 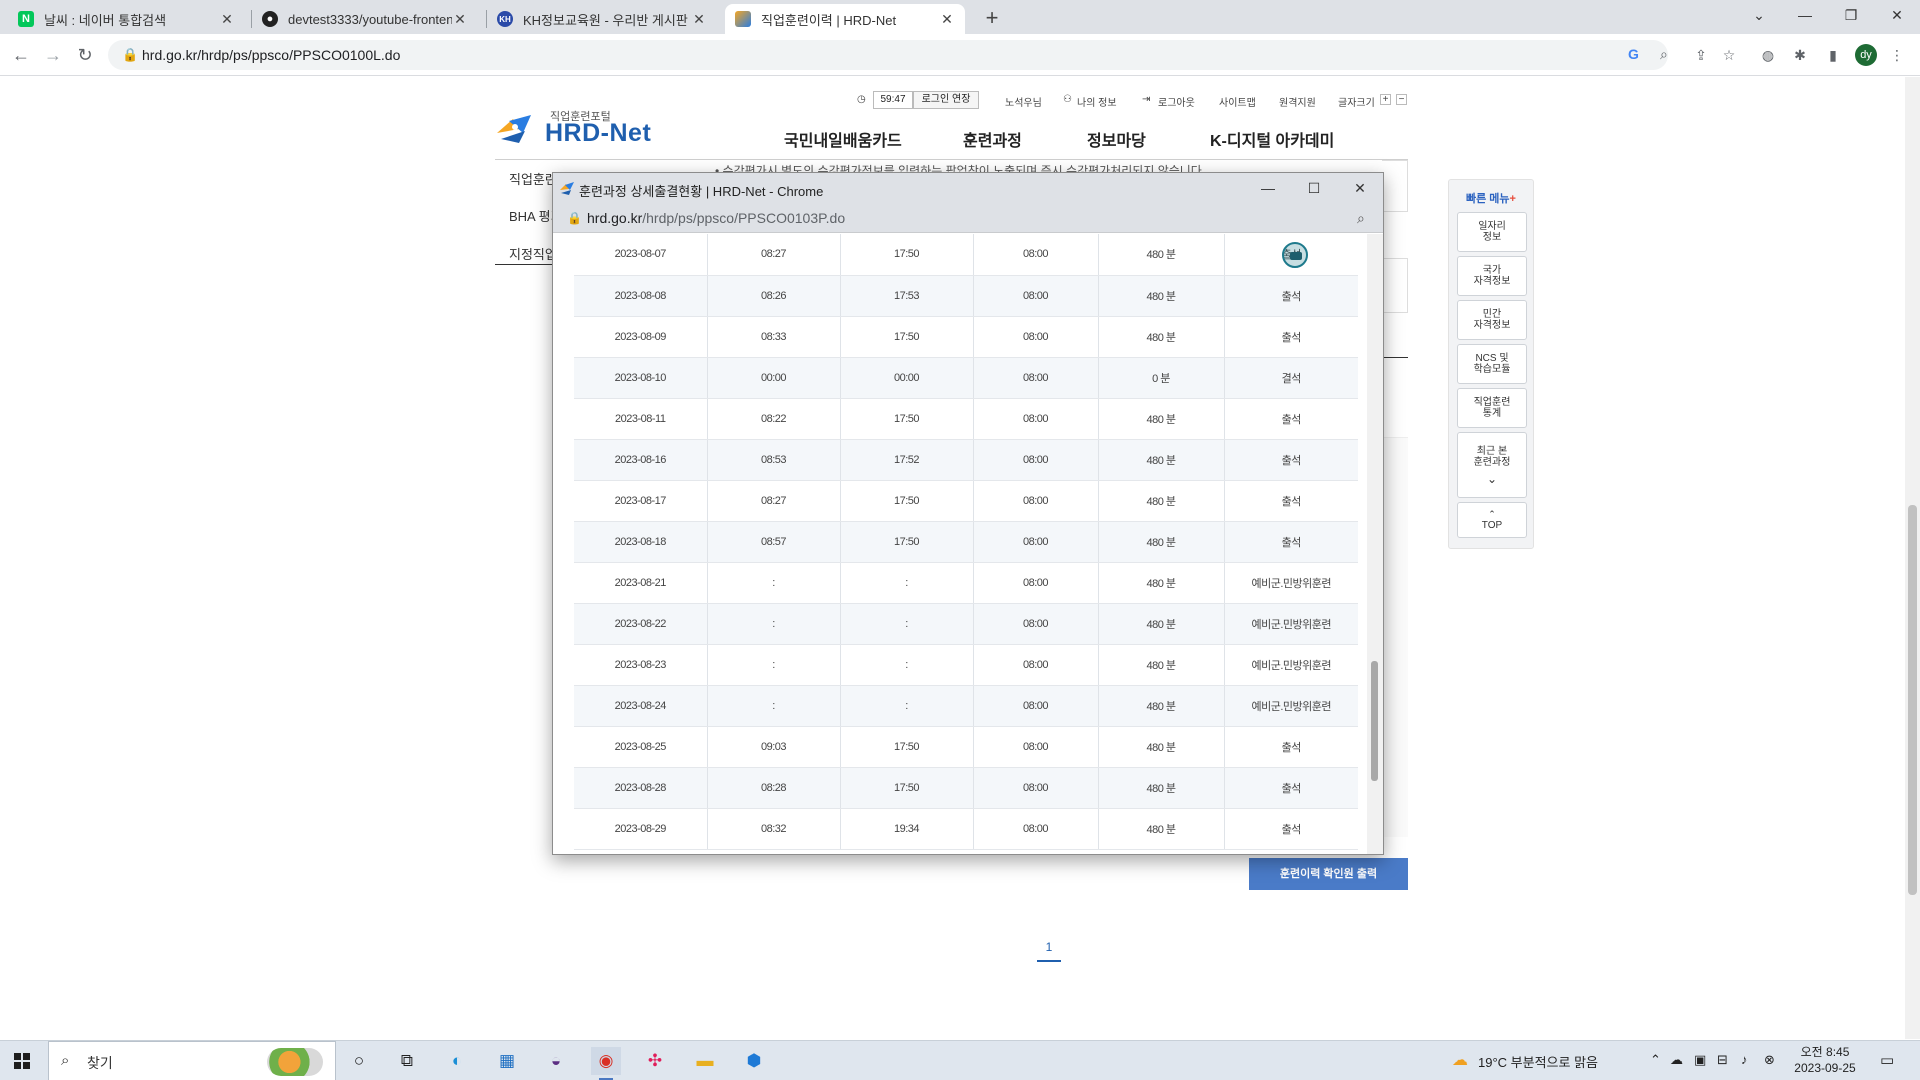 I want to click on display-icon: ▣, so click(x=1700, y=1060).